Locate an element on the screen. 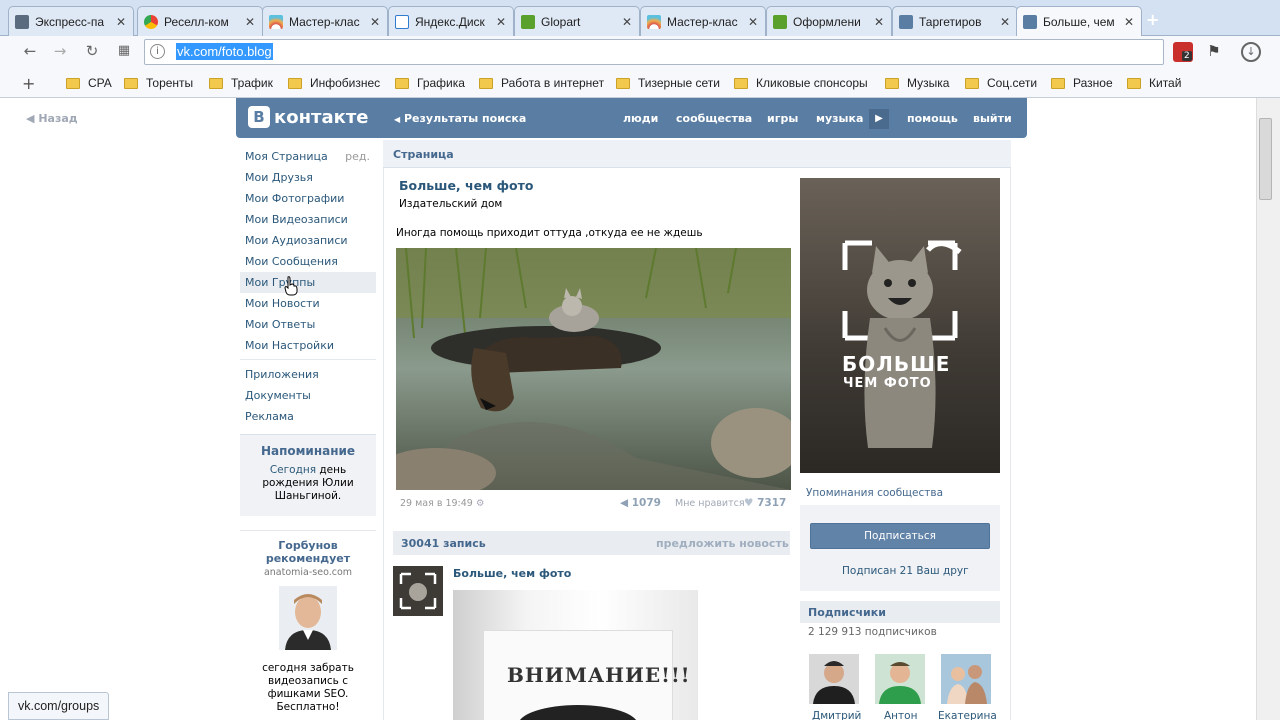 The image size is (1280, 720). subscriber-name: Дмитрий is located at coordinates (836, 715).